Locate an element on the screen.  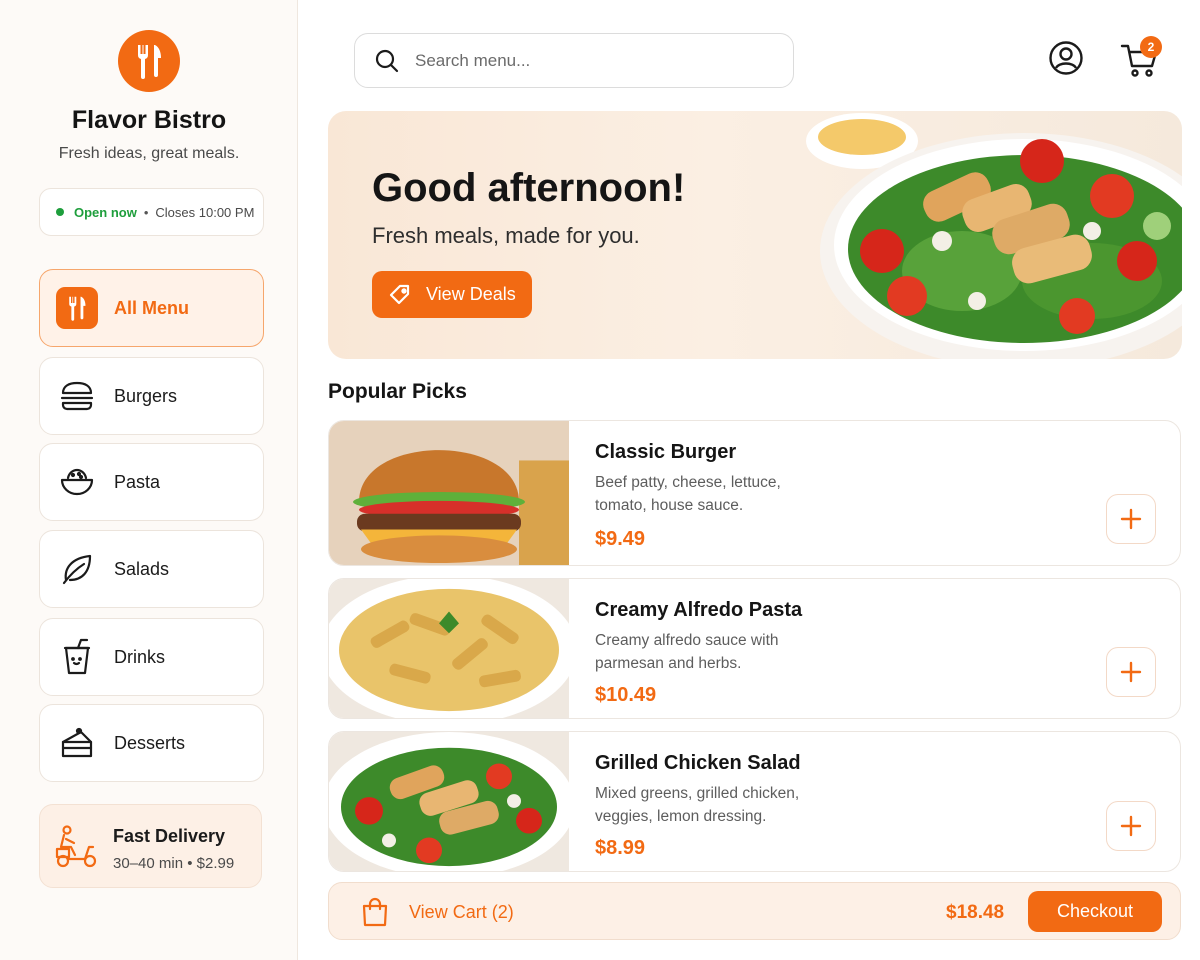
sidebar-item-desserts: Desserts is located at coordinates (151, 743).